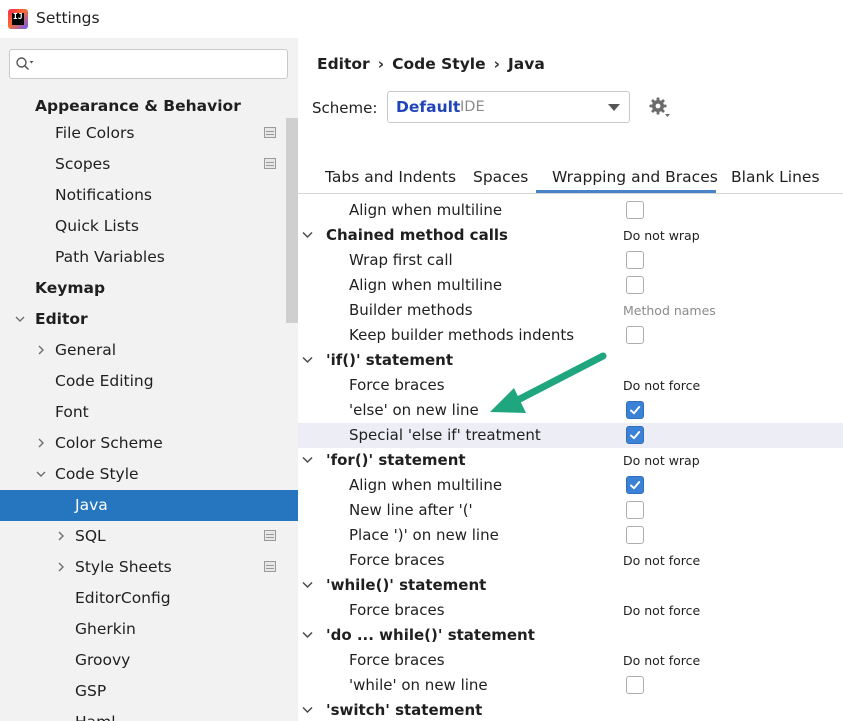 The width and height of the screenshot is (843, 721). Describe the element at coordinates (570, 335) in the screenshot. I see `option-row: Keep builder methods indents` at that location.